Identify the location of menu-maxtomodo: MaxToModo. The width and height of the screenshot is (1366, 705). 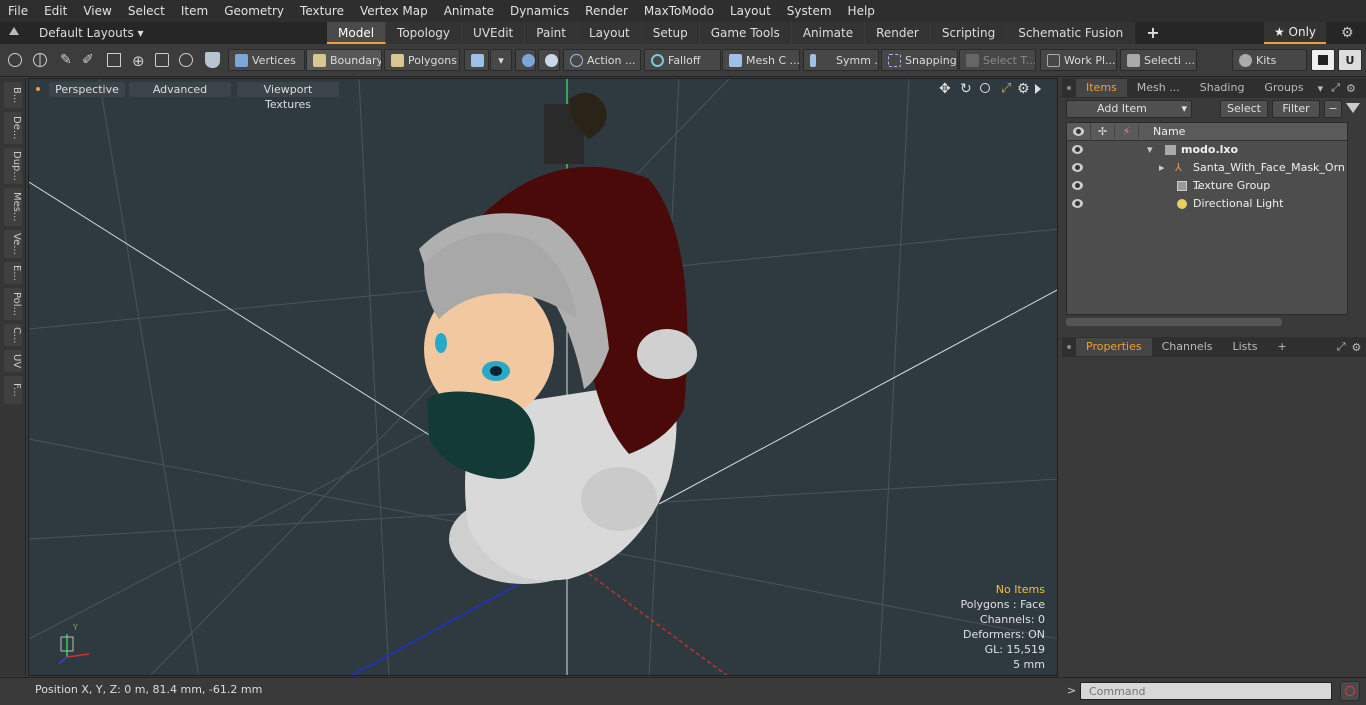
(679, 11).